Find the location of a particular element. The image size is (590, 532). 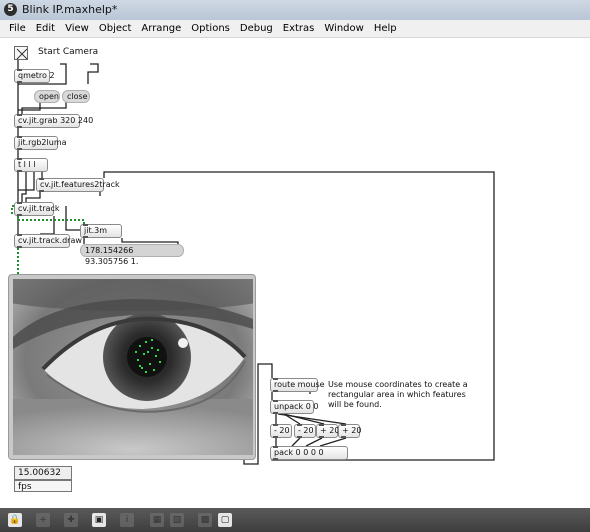

route-mouse-object: route mouse is located at coordinates (297, 385).